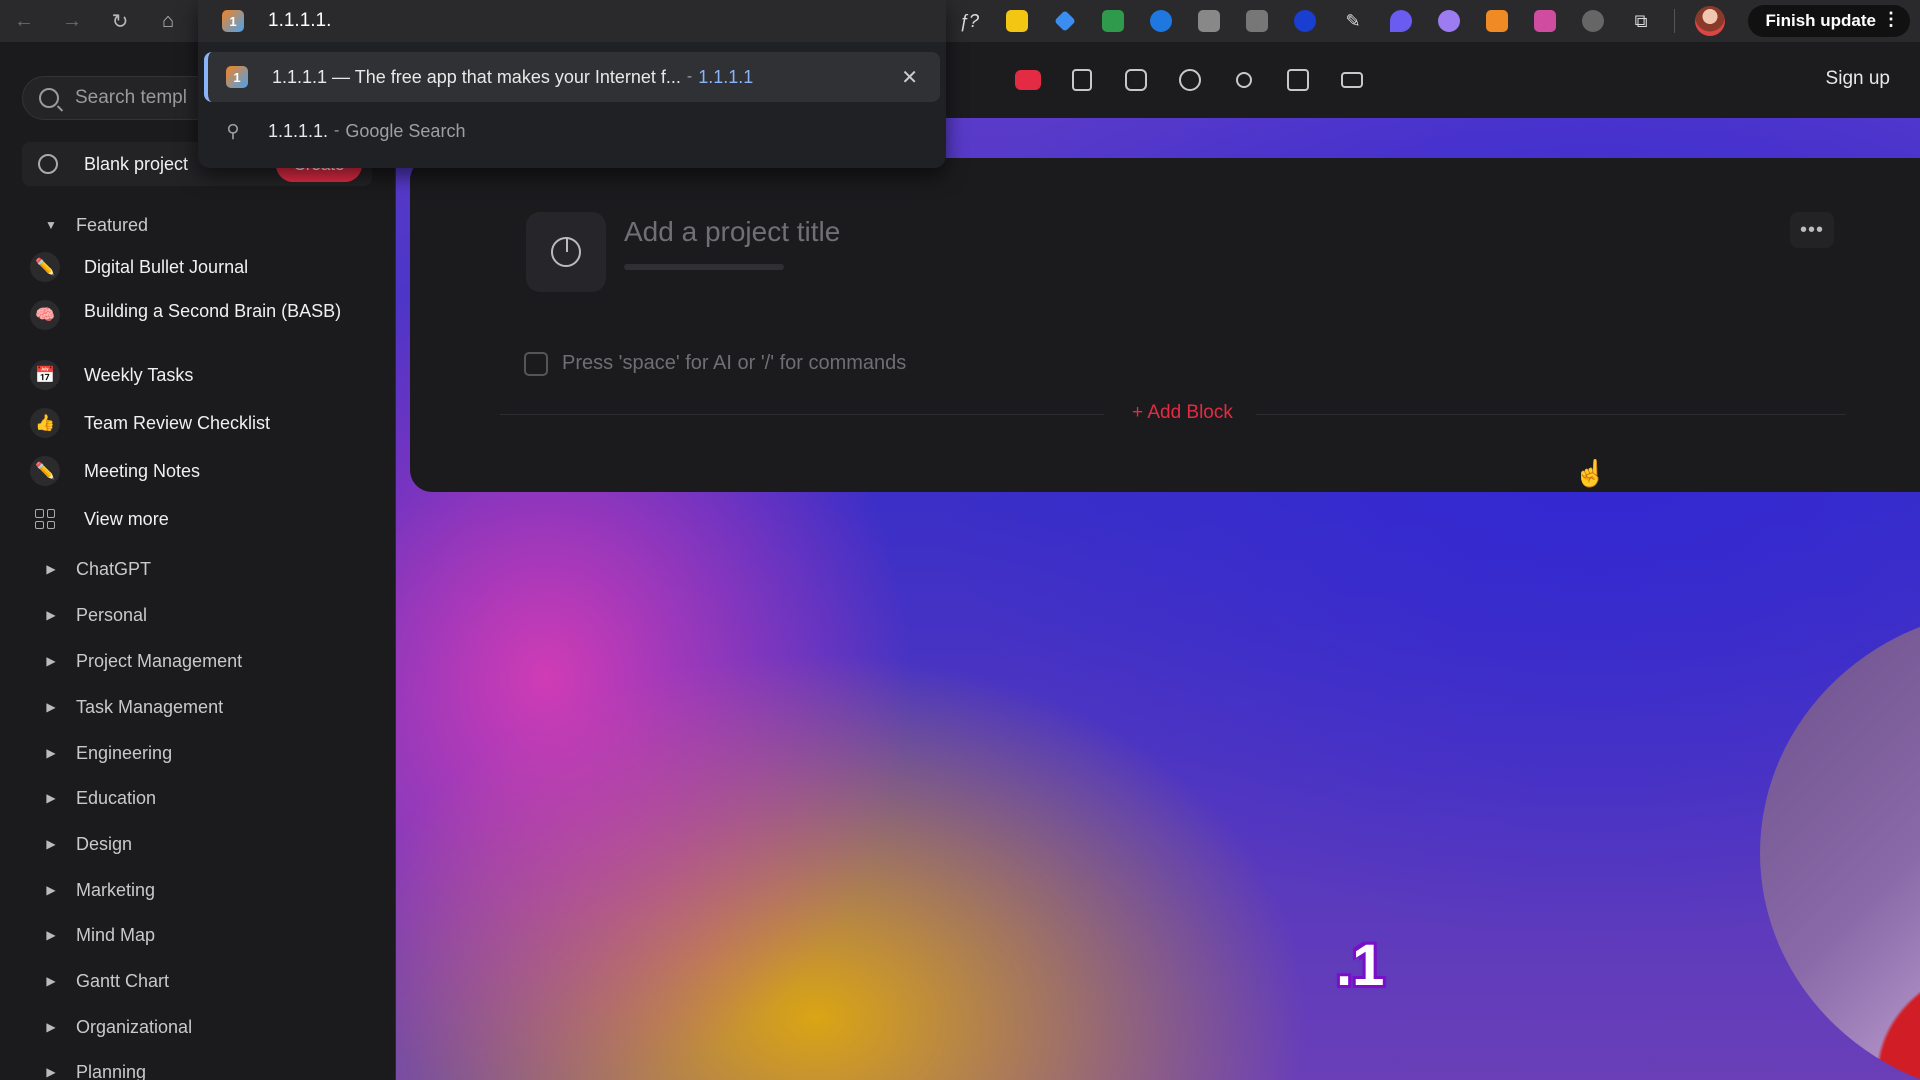 The width and height of the screenshot is (1920, 1080). Describe the element at coordinates (134, 1026) in the screenshot. I see `category-label: Organizational` at that location.